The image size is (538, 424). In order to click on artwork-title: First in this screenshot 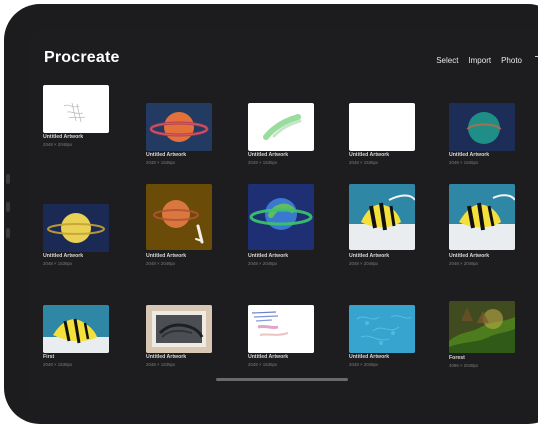, I will do `click(49, 357)`.